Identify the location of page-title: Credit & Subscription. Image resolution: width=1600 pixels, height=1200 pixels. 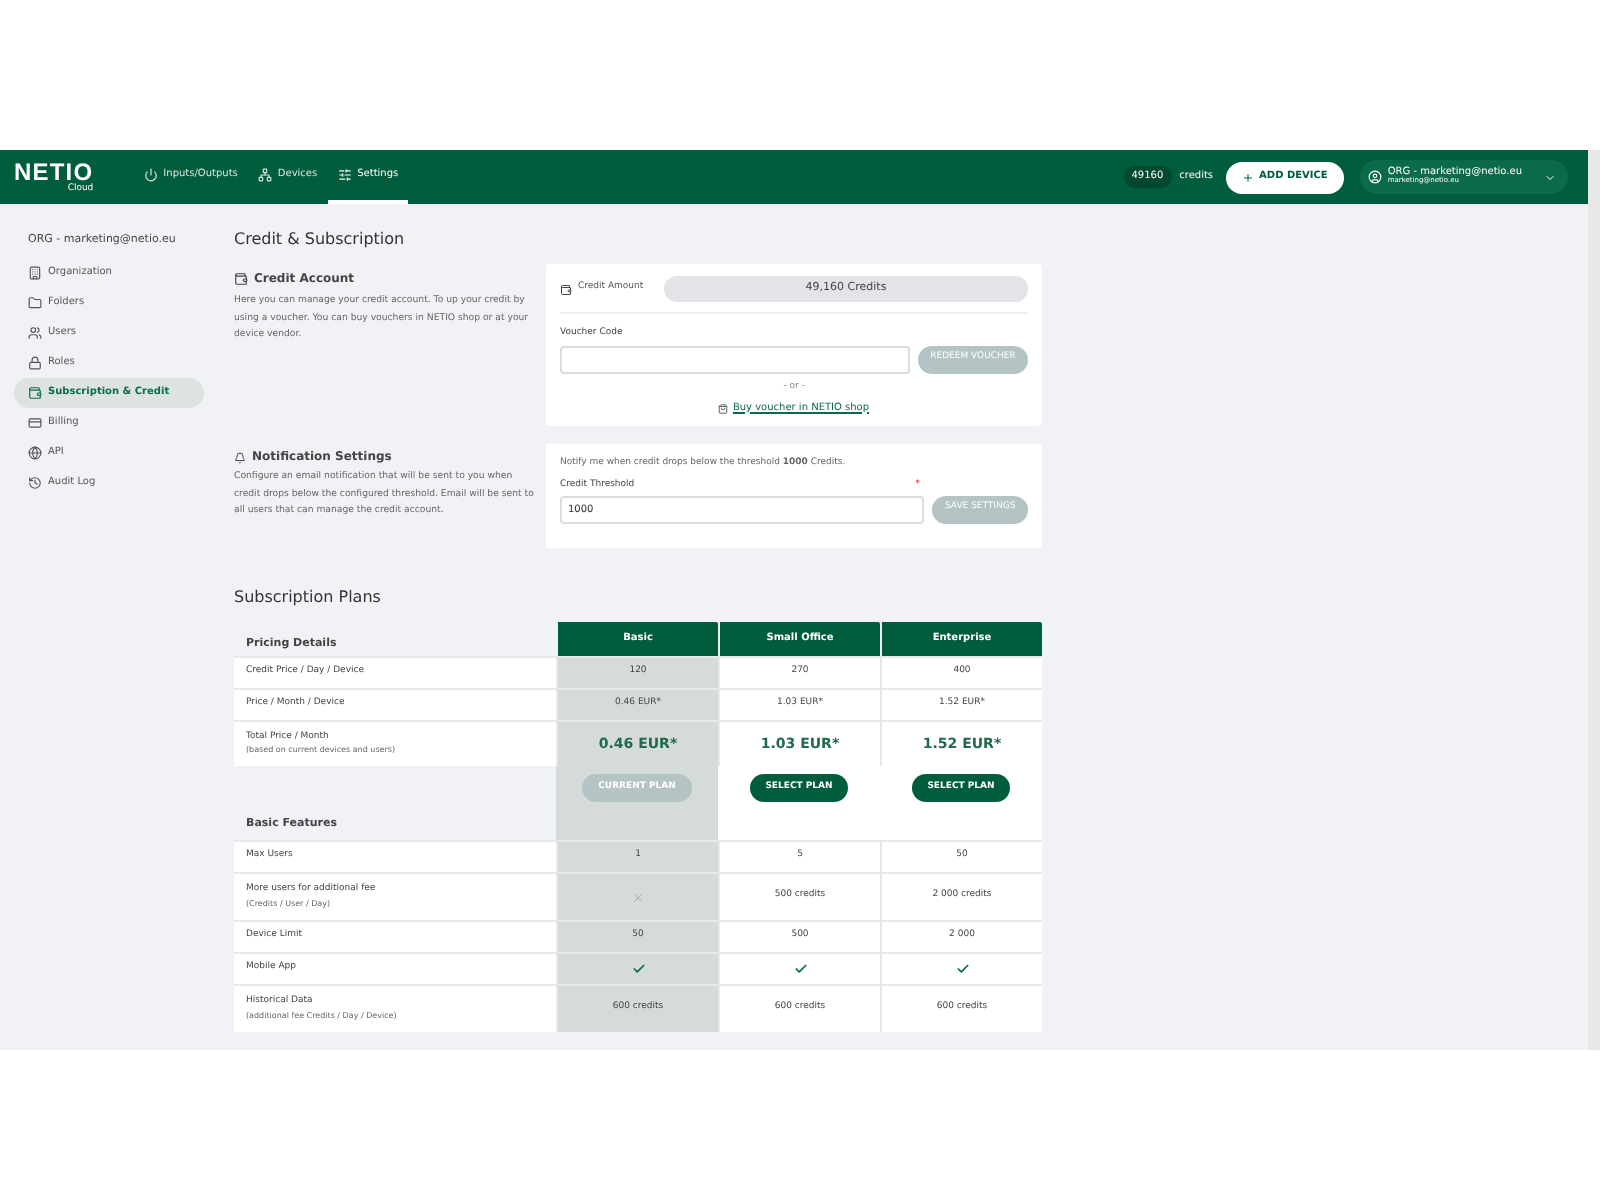
(320, 240).